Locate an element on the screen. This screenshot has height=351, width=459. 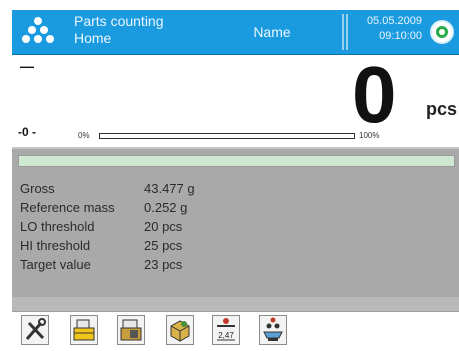
info-label: HI threshold is located at coordinates (55, 245).